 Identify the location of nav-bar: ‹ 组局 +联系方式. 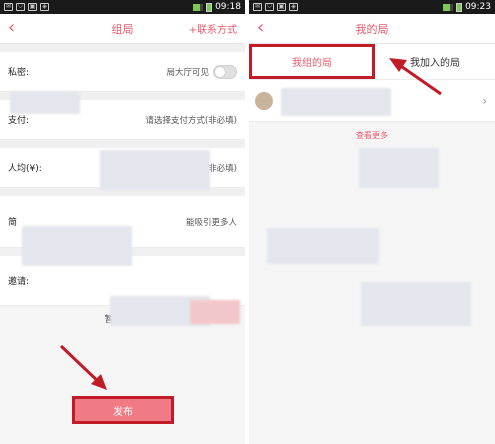
(122, 29).